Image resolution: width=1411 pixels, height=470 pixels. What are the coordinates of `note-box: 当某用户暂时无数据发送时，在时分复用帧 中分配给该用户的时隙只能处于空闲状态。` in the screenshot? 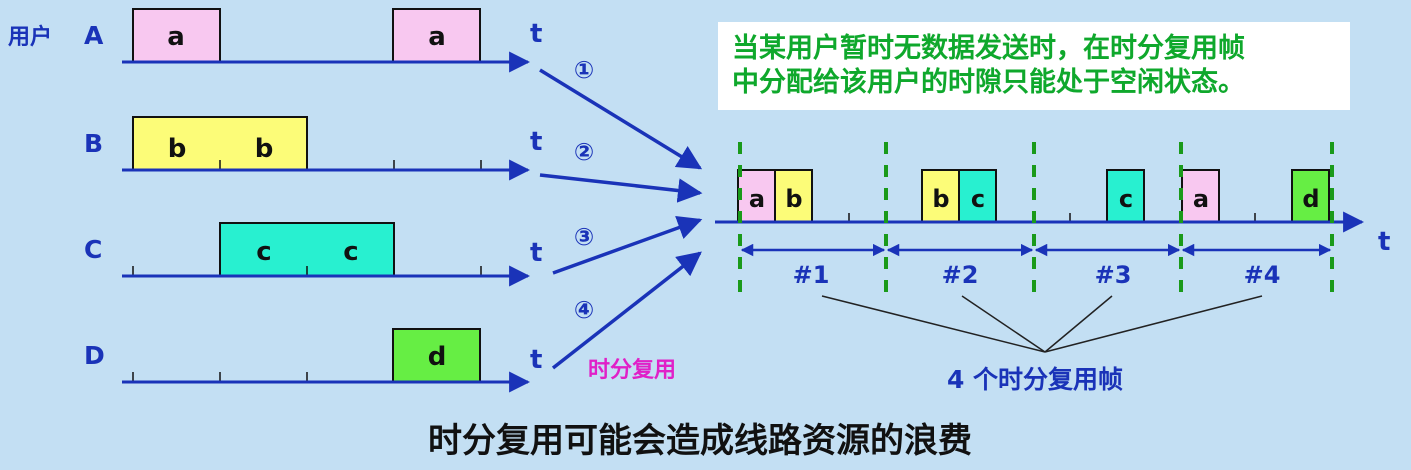 It's located at (1034, 66).